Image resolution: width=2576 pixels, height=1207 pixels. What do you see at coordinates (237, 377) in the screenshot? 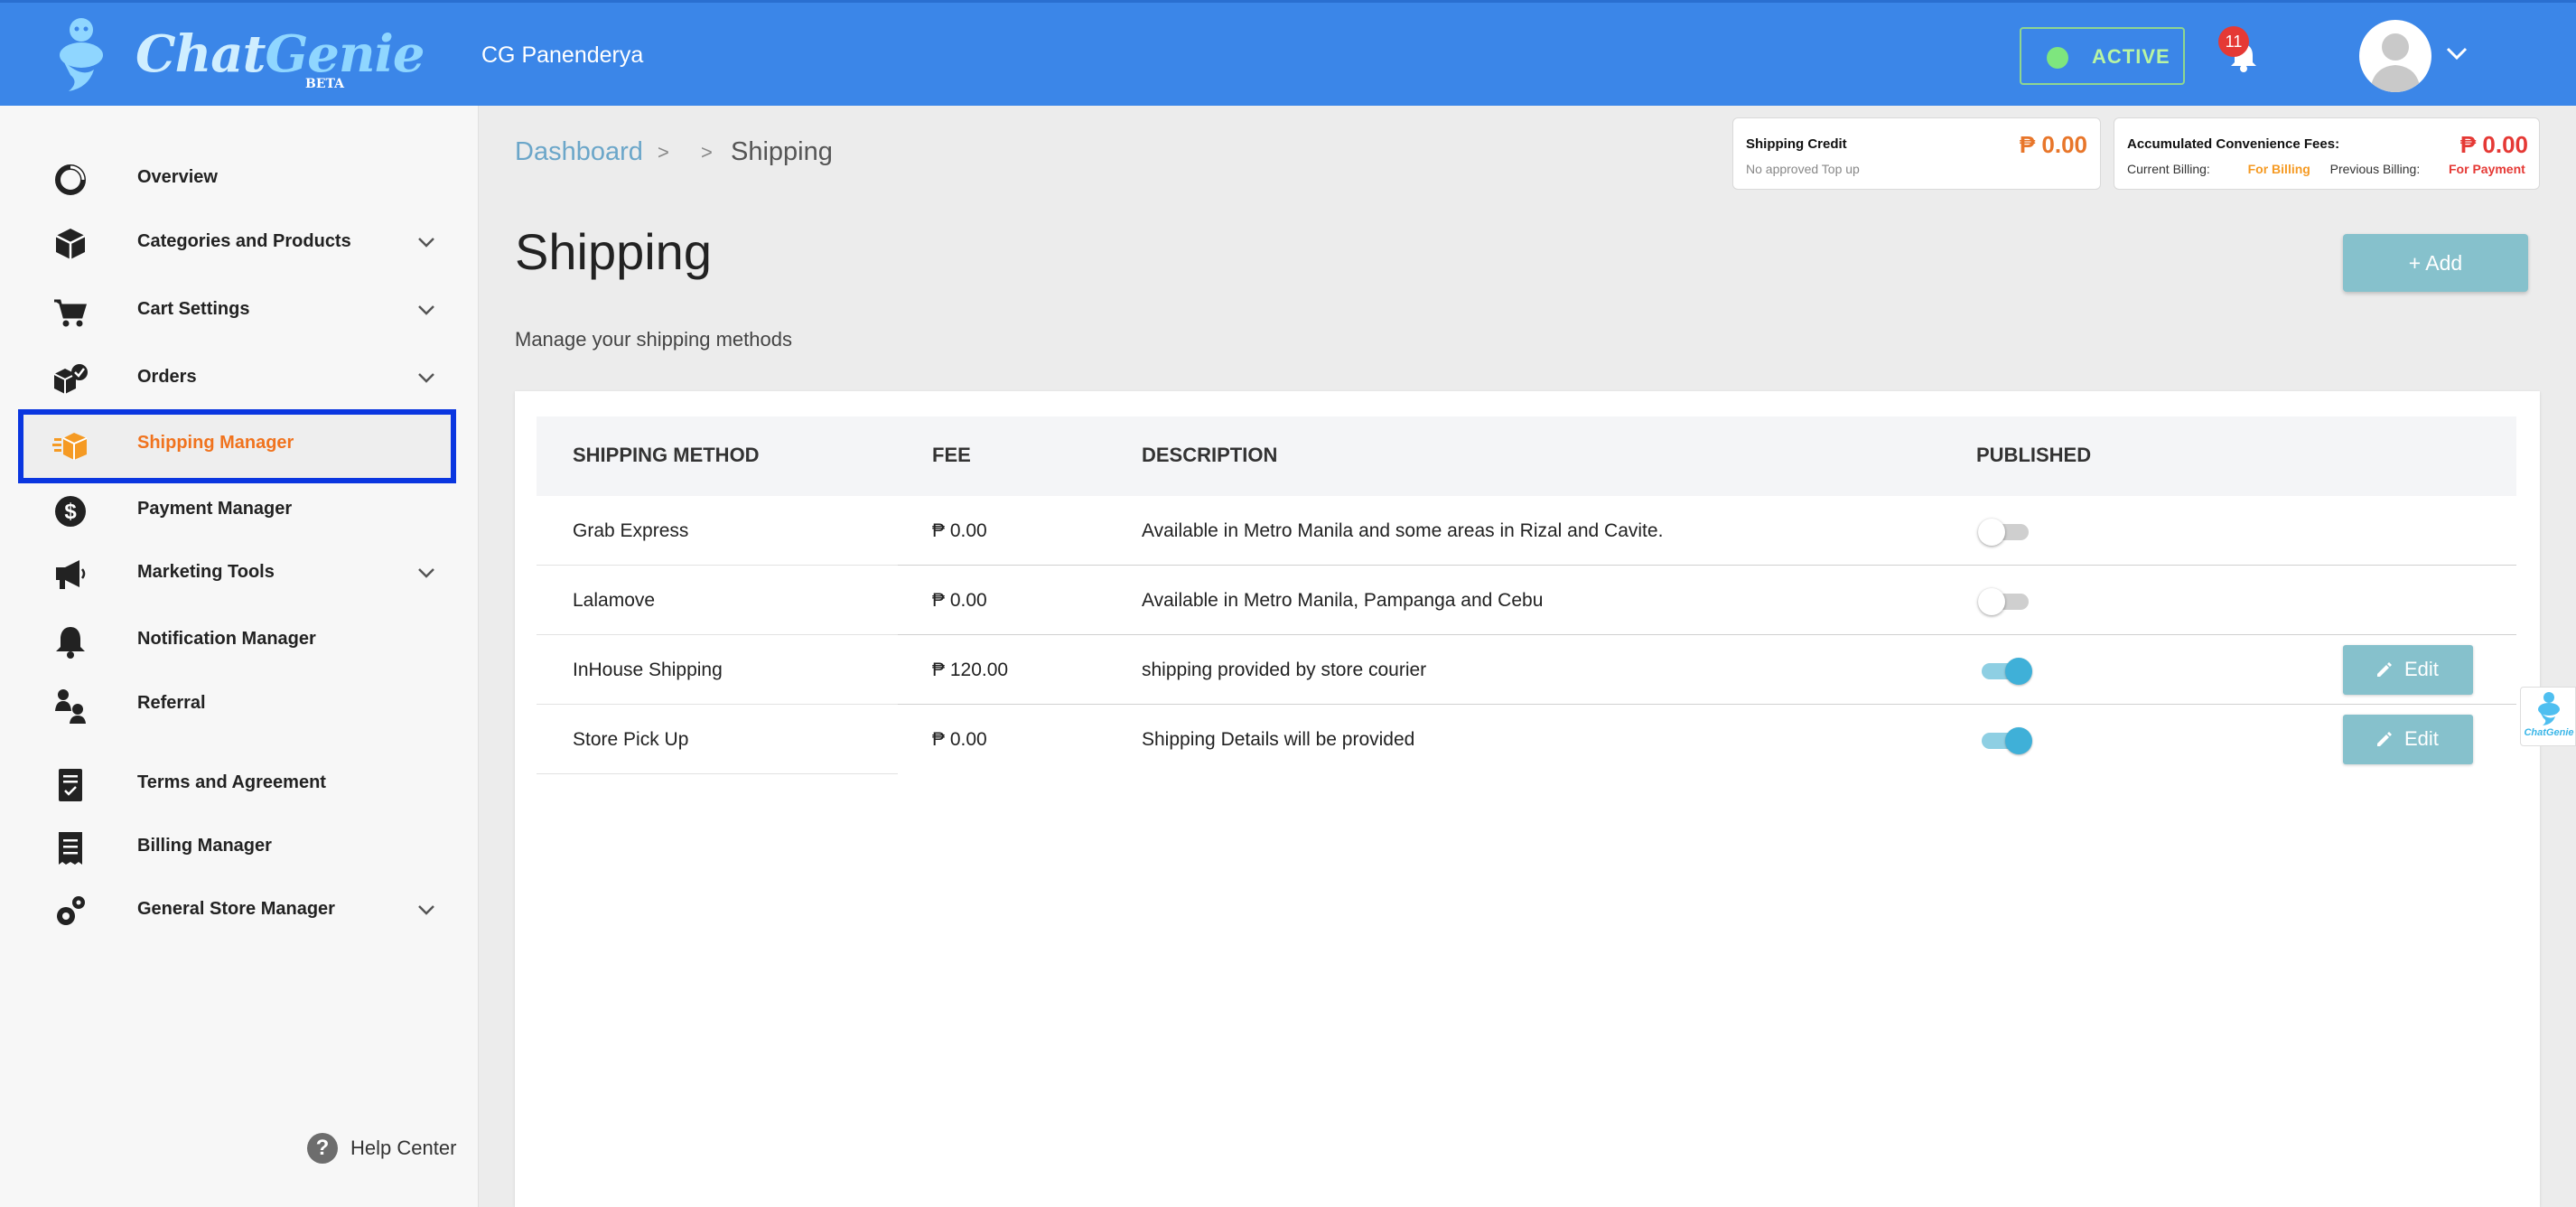
I see `sidebar-item-orders: Orders` at bounding box center [237, 377].